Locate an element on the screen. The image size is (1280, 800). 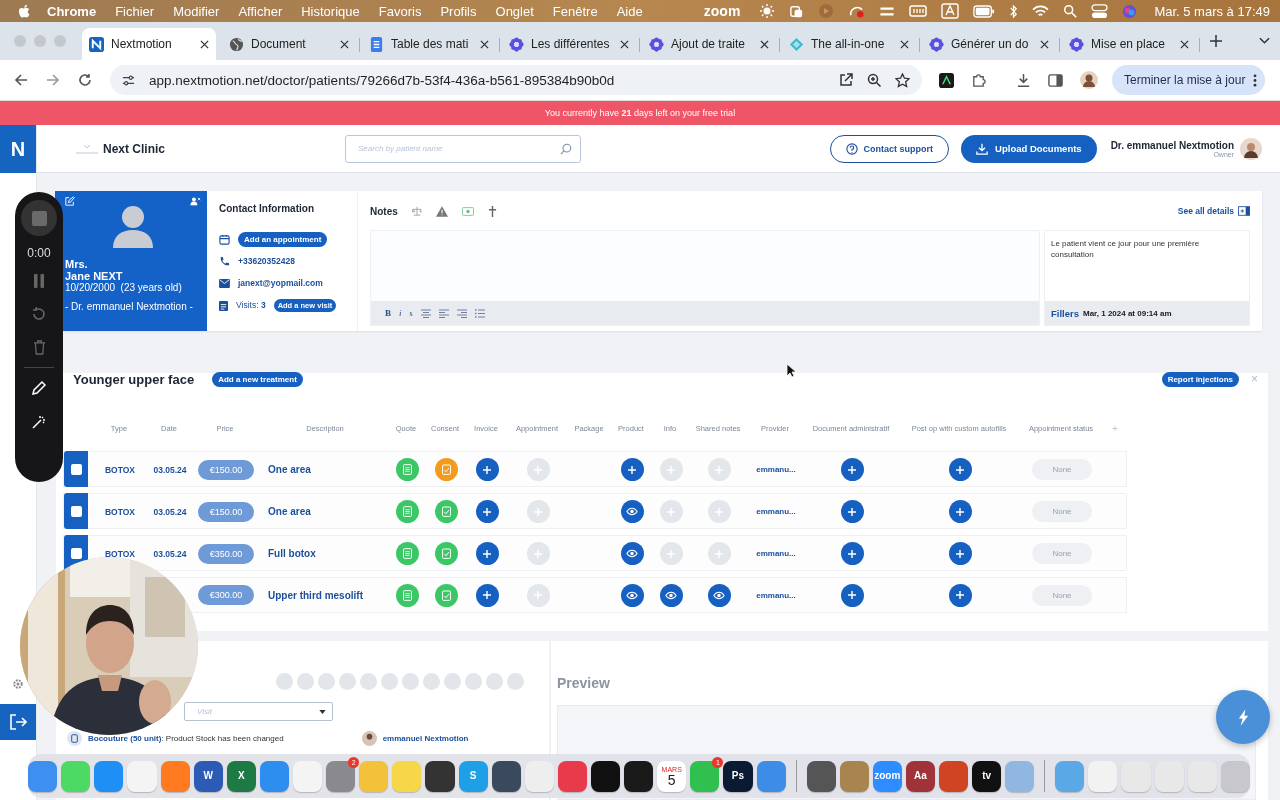
circle-icon is located at coordinates (826, 11).